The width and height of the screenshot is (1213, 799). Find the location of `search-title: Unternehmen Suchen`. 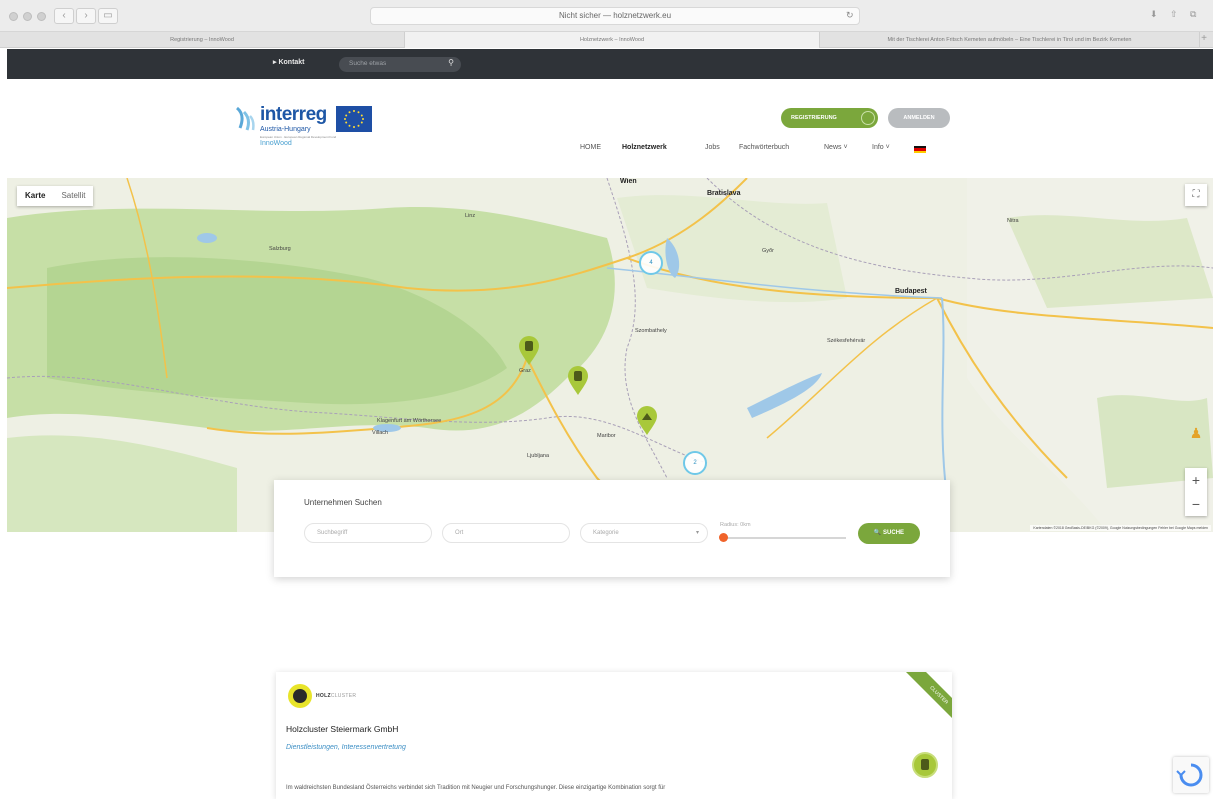

search-title: Unternehmen Suchen is located at coordinates (343, 502).